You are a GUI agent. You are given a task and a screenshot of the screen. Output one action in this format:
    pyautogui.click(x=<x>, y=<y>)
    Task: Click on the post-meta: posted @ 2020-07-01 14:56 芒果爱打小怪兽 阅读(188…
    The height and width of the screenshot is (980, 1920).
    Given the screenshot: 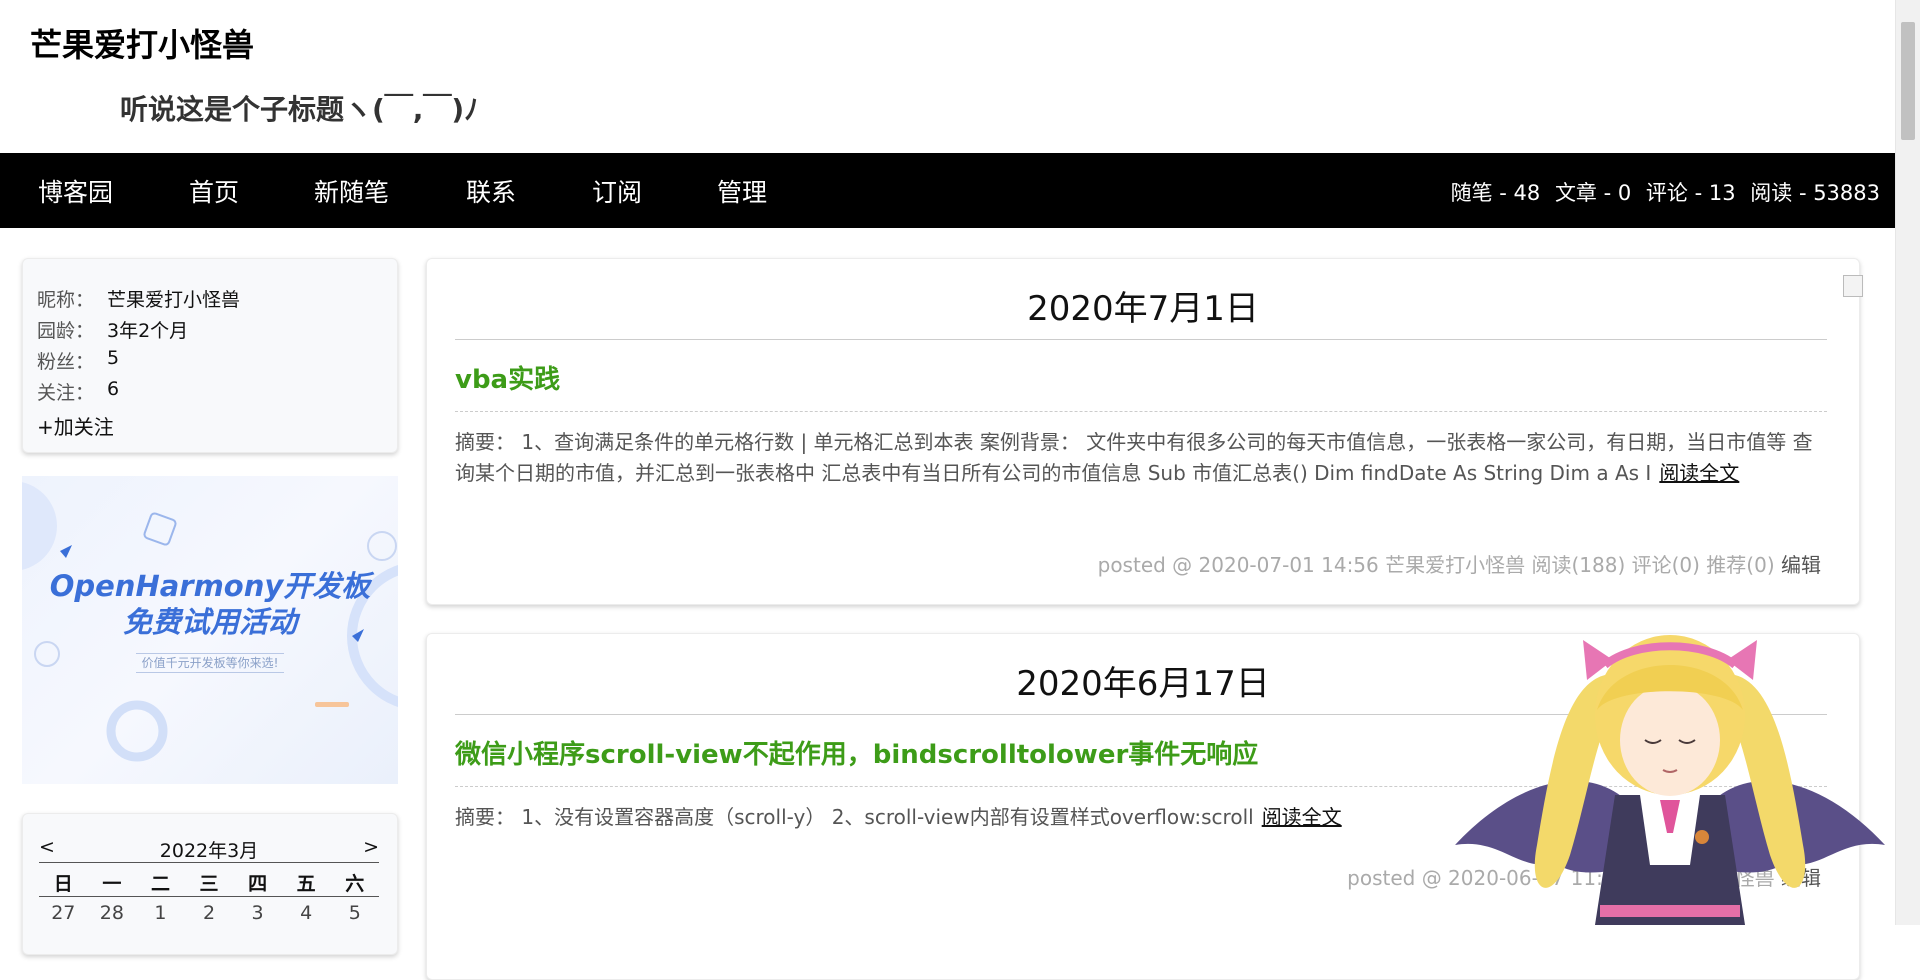 What is the action you would take?
    pyautogui.click(x=1459, y=563)
    